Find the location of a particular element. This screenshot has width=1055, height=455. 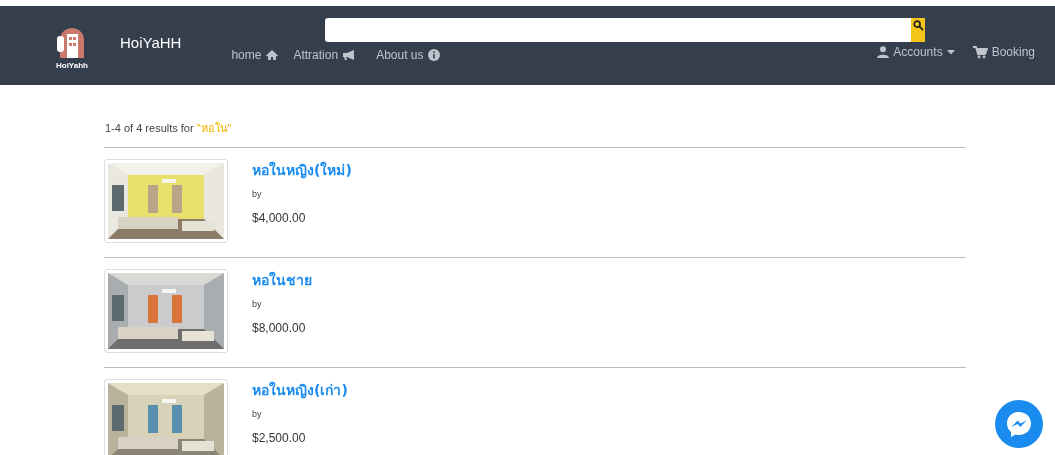

results-summary: 1-4 of 4 results for "หอใน" is located at coordinates (169, 128).